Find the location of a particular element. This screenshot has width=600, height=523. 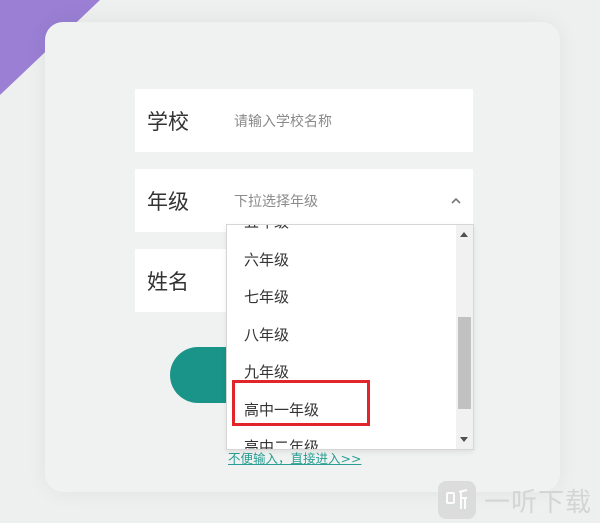

scrollbar-thumb is located at coordinates (464, 363).